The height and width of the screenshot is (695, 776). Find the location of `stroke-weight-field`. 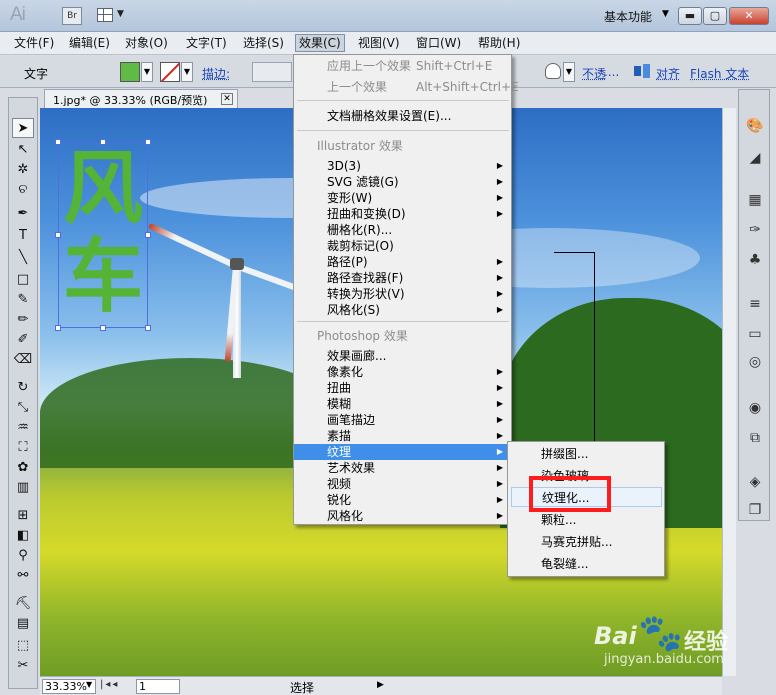

stroke-weight-field is located at coordinates (272, 72).